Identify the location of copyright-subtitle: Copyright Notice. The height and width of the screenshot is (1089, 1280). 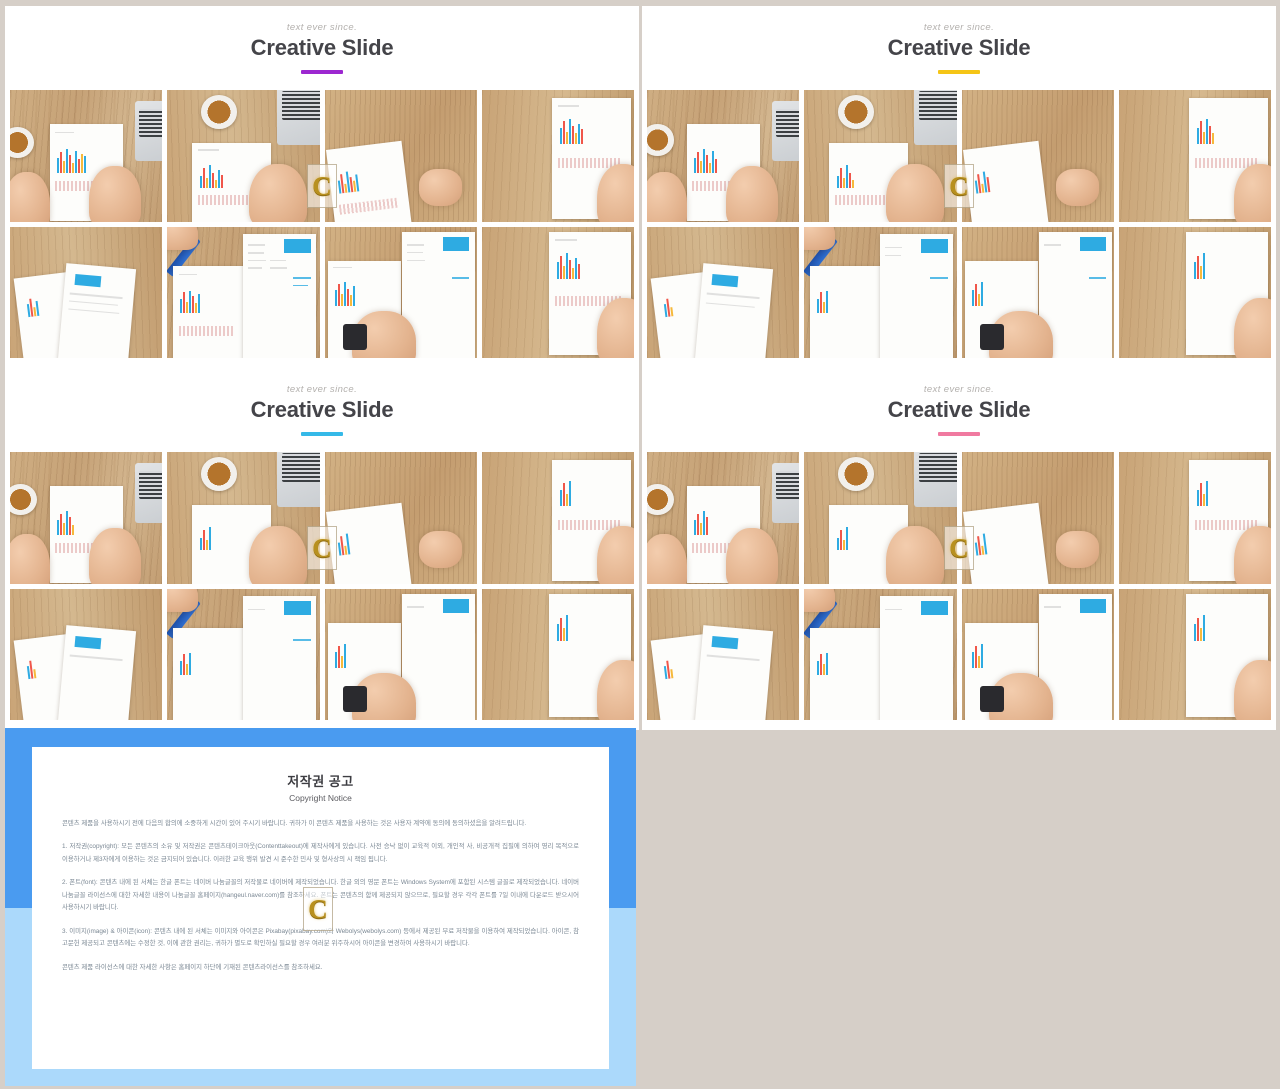
(320, 798).